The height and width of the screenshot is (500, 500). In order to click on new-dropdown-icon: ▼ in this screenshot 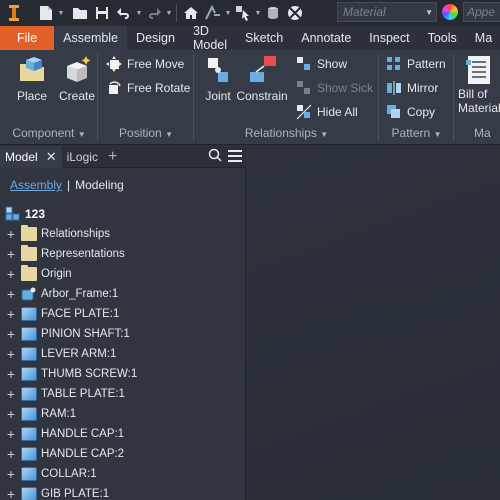, I will do `click(61, 13)`.